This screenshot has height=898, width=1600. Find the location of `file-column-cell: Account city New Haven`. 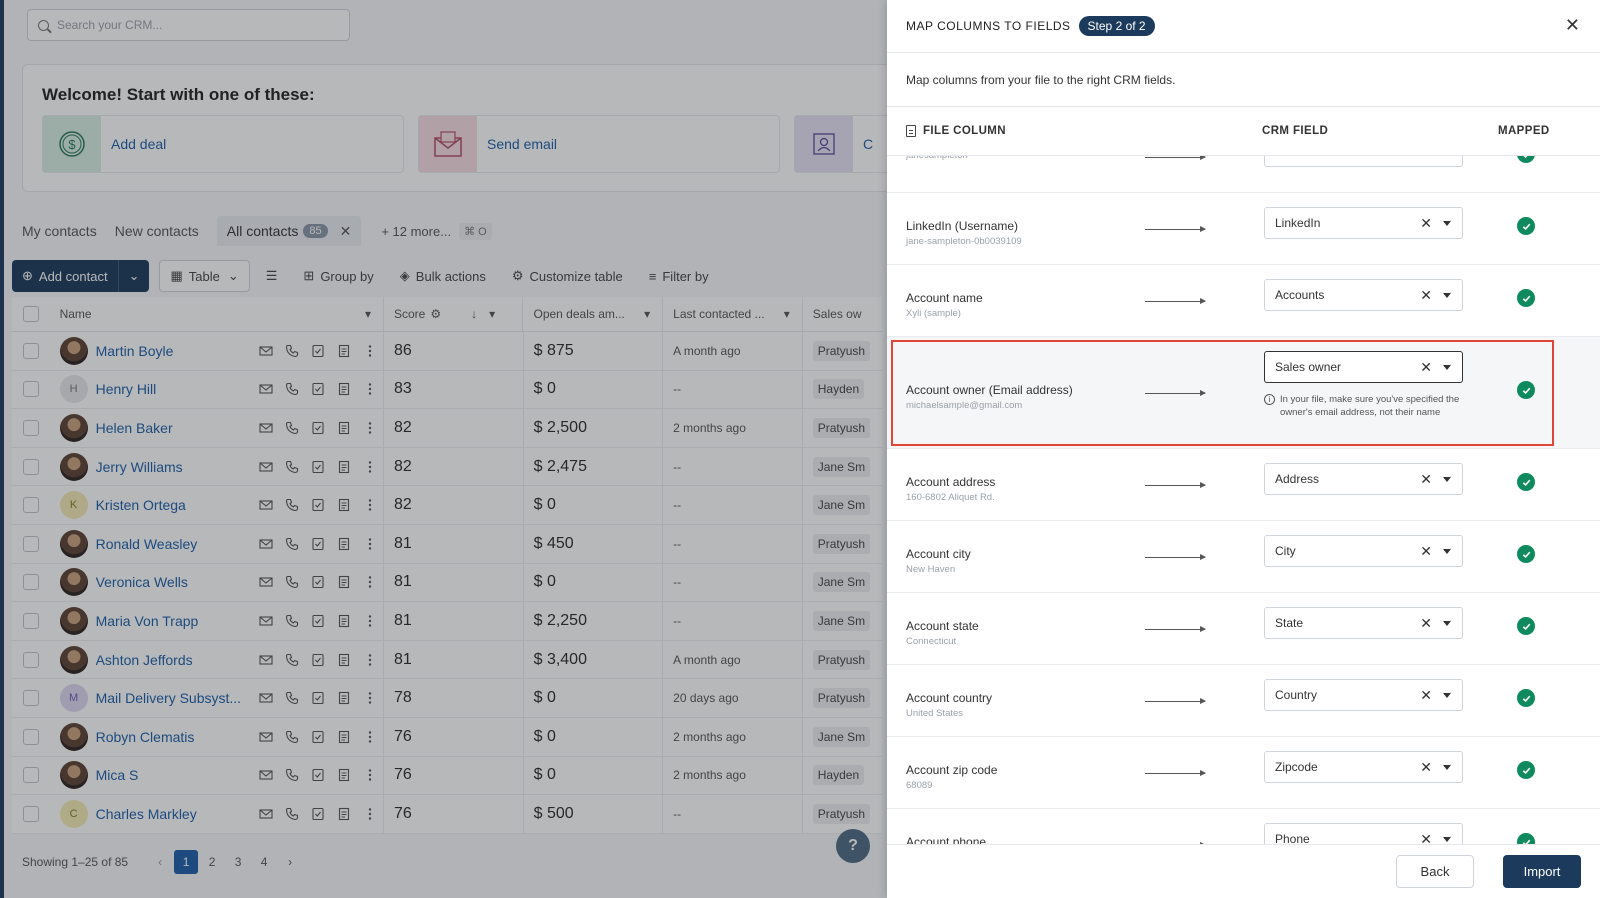

file-column-cell: Account city New Haven is located at coordinates (938, 561).